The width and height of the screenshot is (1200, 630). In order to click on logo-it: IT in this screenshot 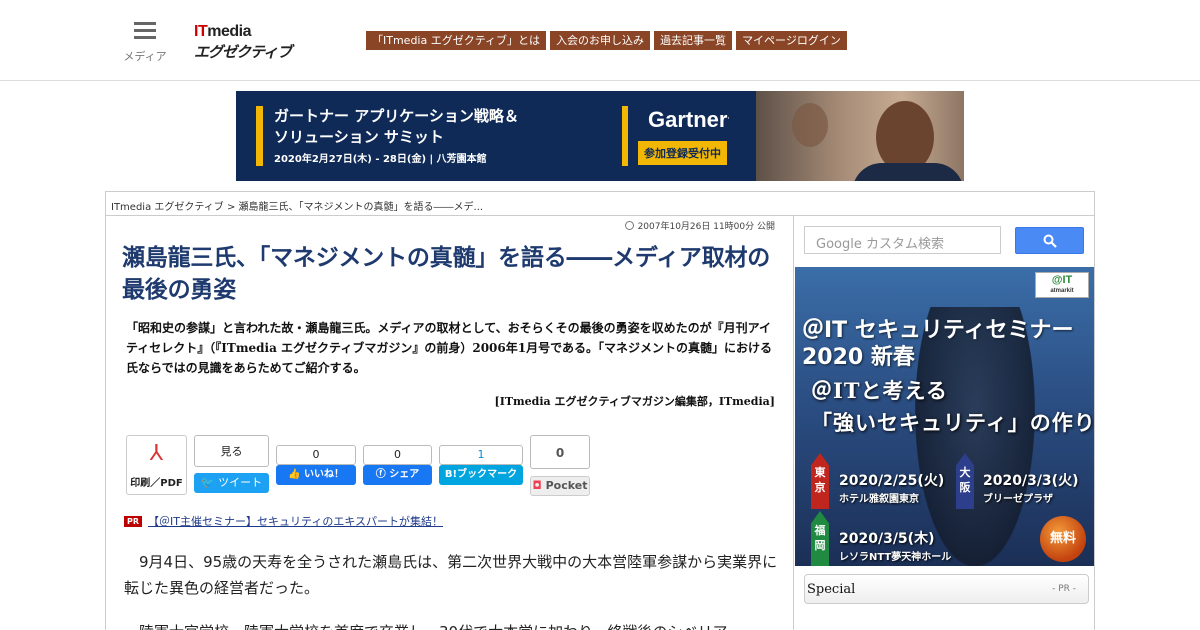, I will do `click(201, 31)`.